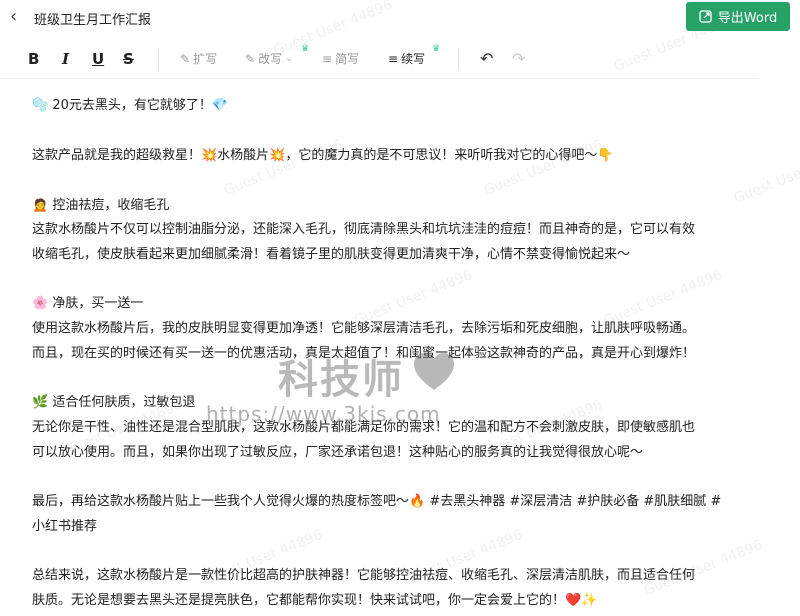  Describe the element at coordinates (765, 176) in the screenshot. I see `watermark: Guest User 44896` at that location.